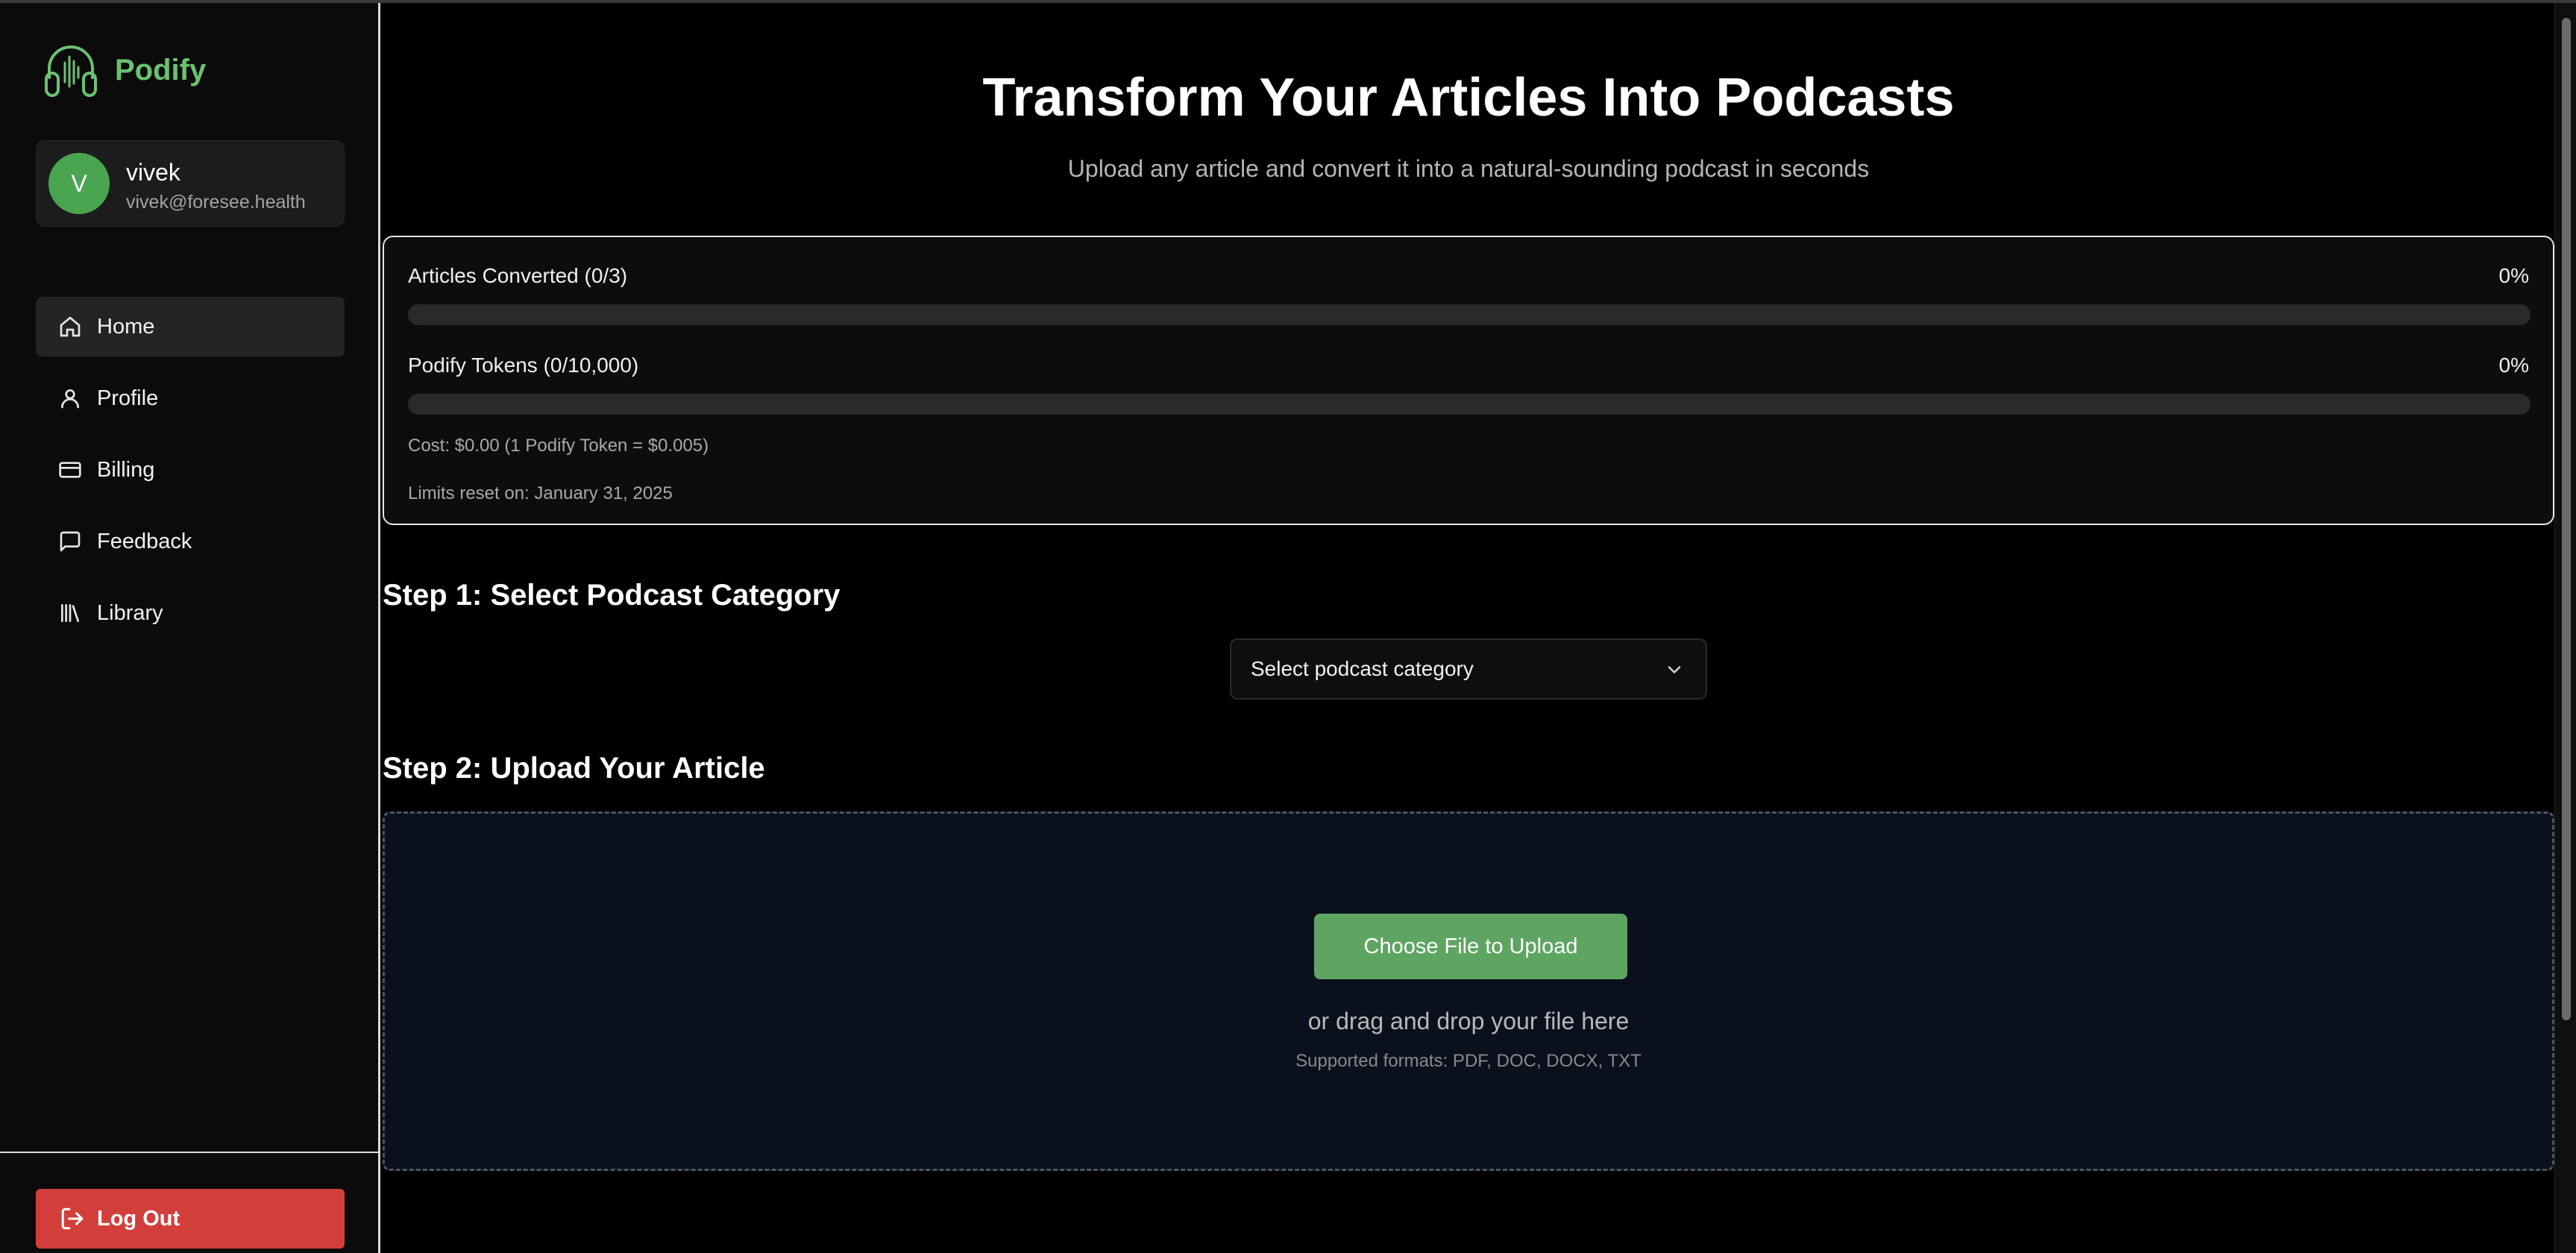 The image size is (2576, 1253). I want to click on sidebar-item-label: Home, so click(126, 326).